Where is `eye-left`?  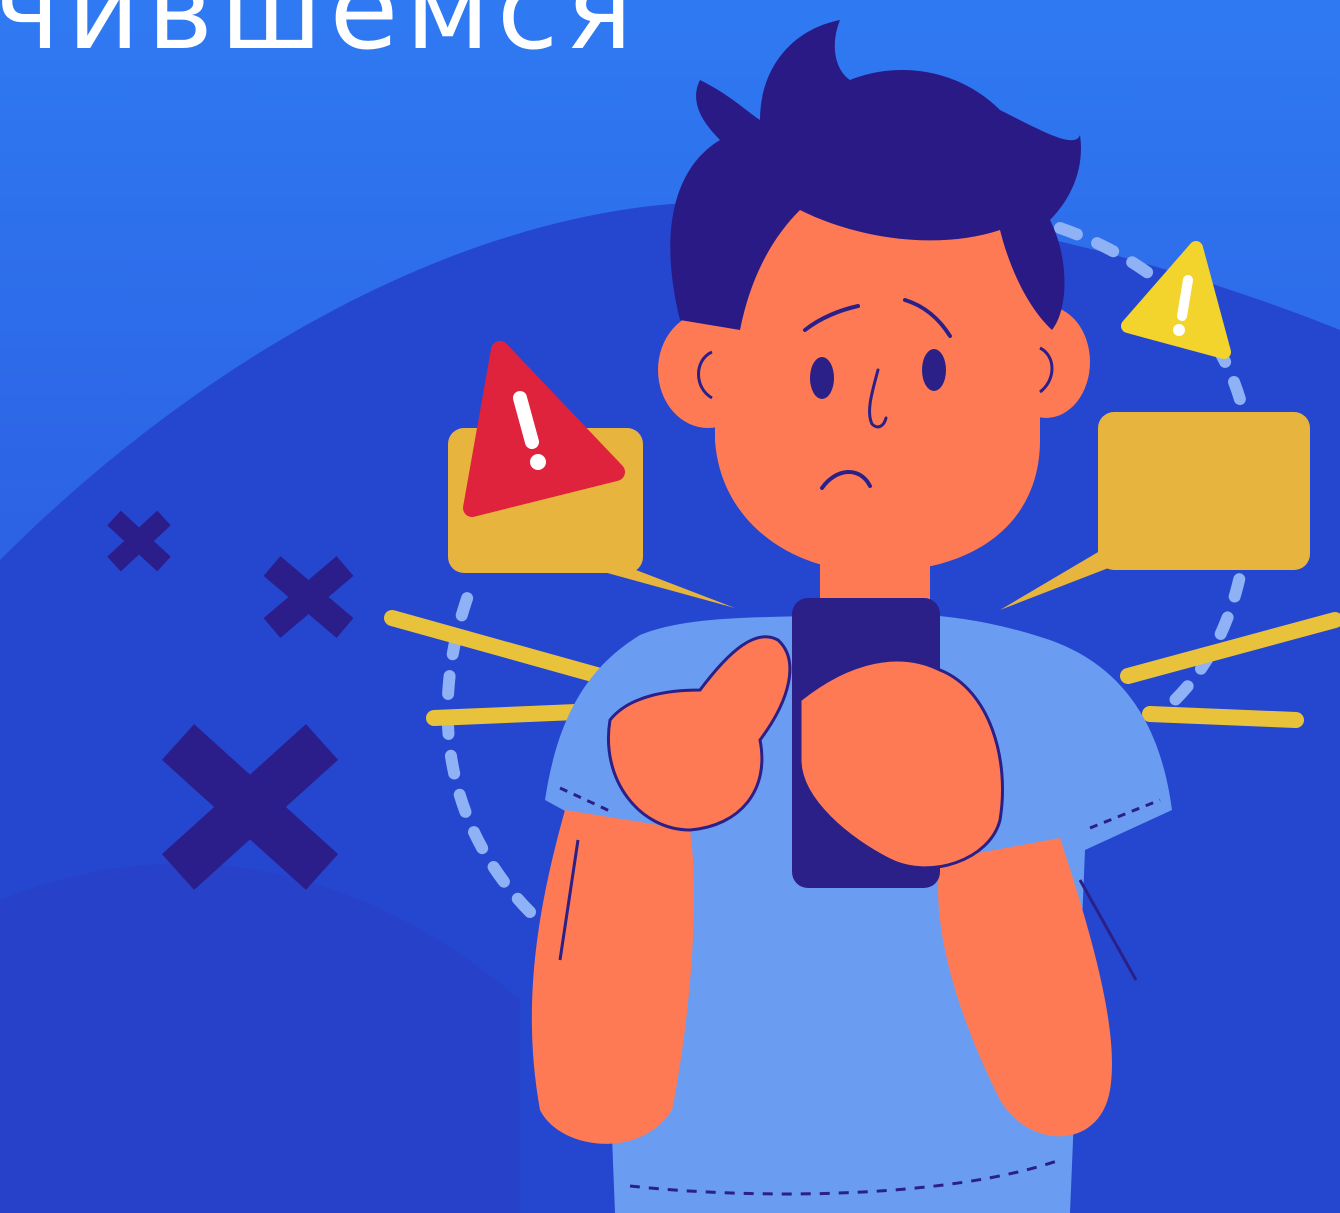 eye-left is located at coordinates (822, 378).